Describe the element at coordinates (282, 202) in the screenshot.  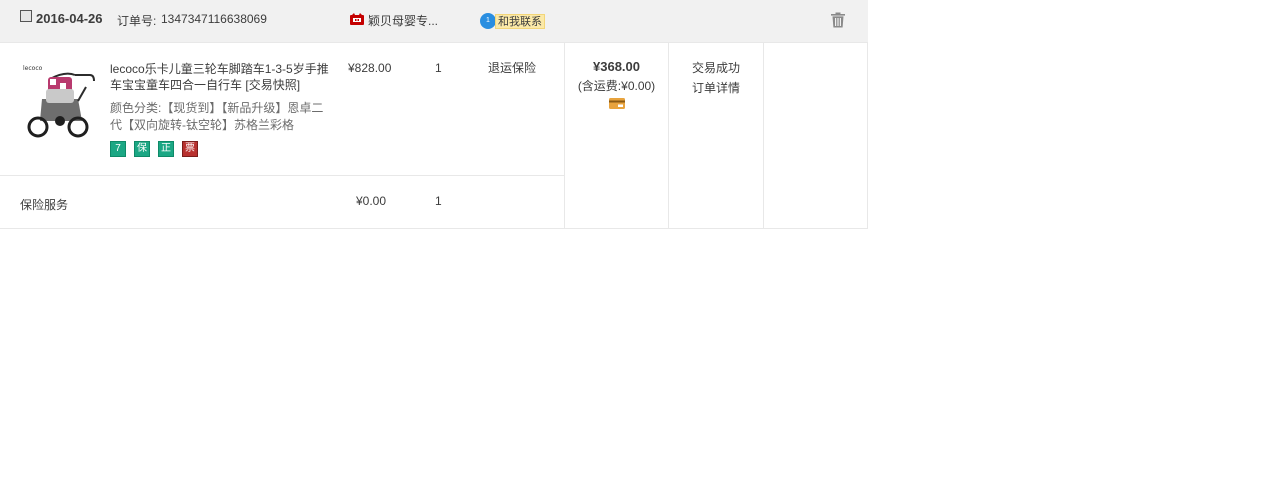
I see `insurance-row: 保险服务 ¥0.00 1` at that location.